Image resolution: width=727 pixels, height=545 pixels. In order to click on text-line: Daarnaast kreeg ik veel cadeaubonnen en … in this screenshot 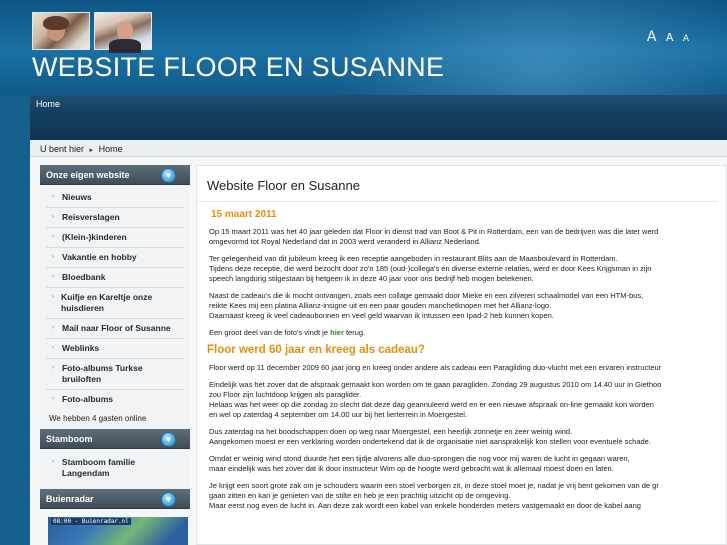, I will do `click(381, 315)`.